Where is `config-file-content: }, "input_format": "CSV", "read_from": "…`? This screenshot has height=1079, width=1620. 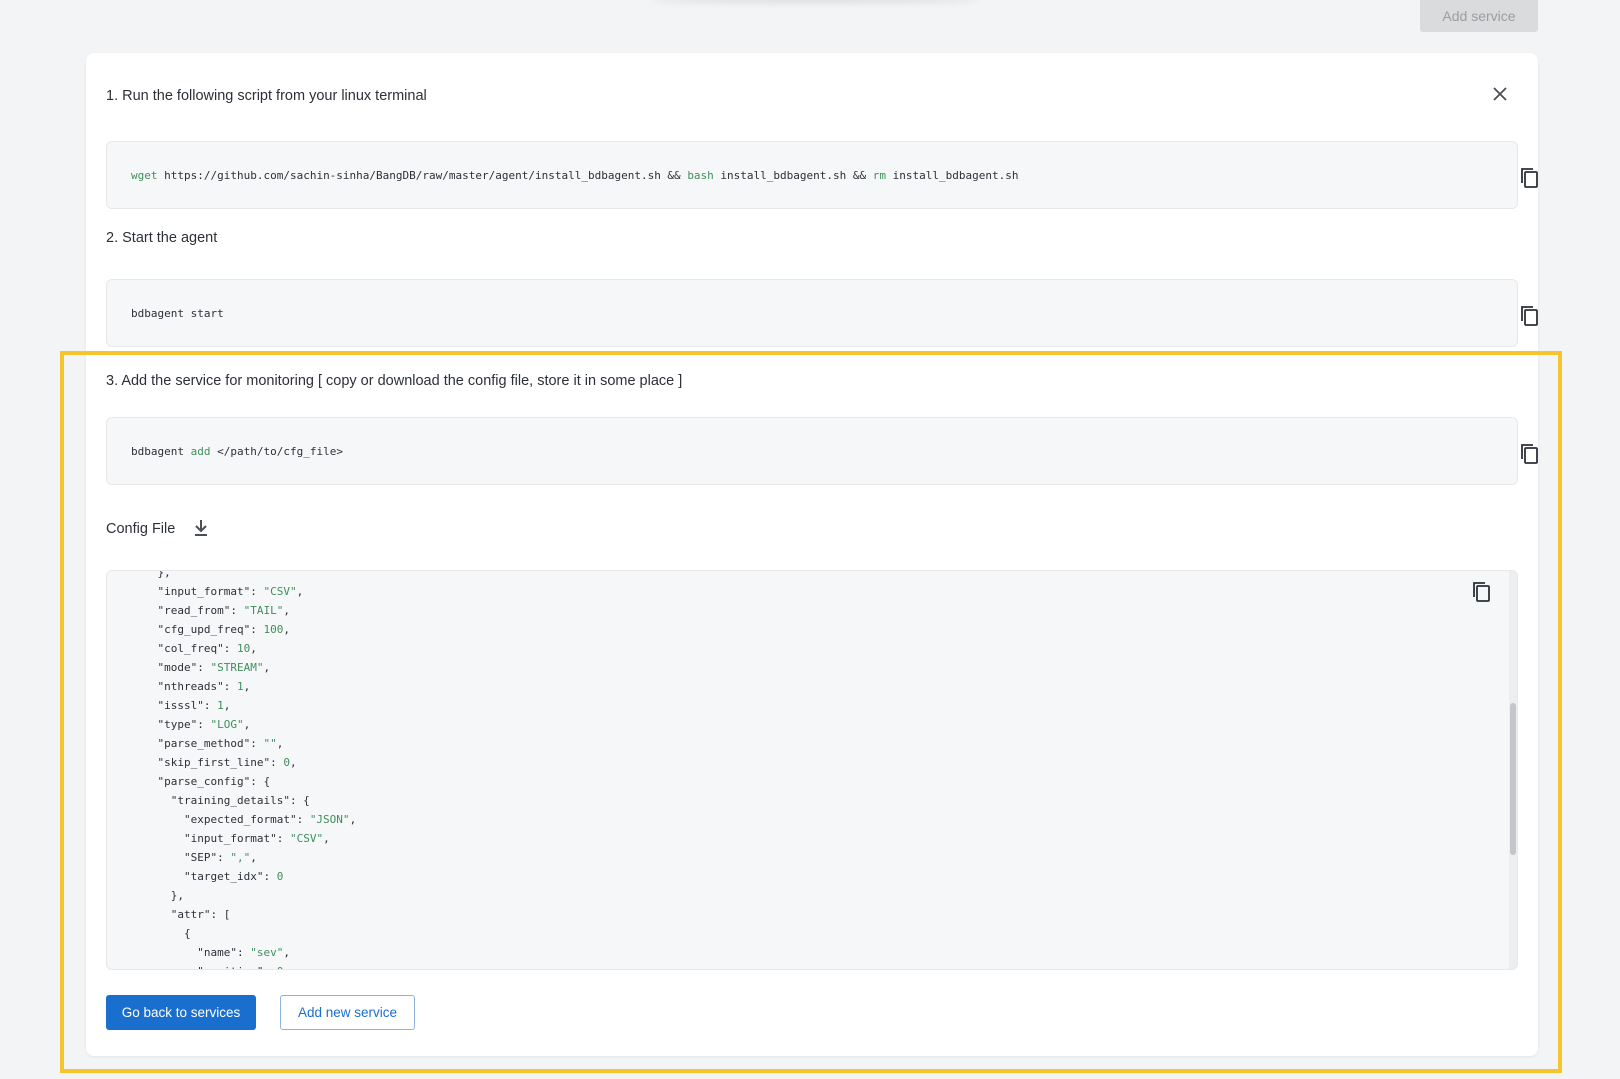 config-file-content: }, "input_format": "CSV", "read_from": "… is located at coordinates (257, 769).